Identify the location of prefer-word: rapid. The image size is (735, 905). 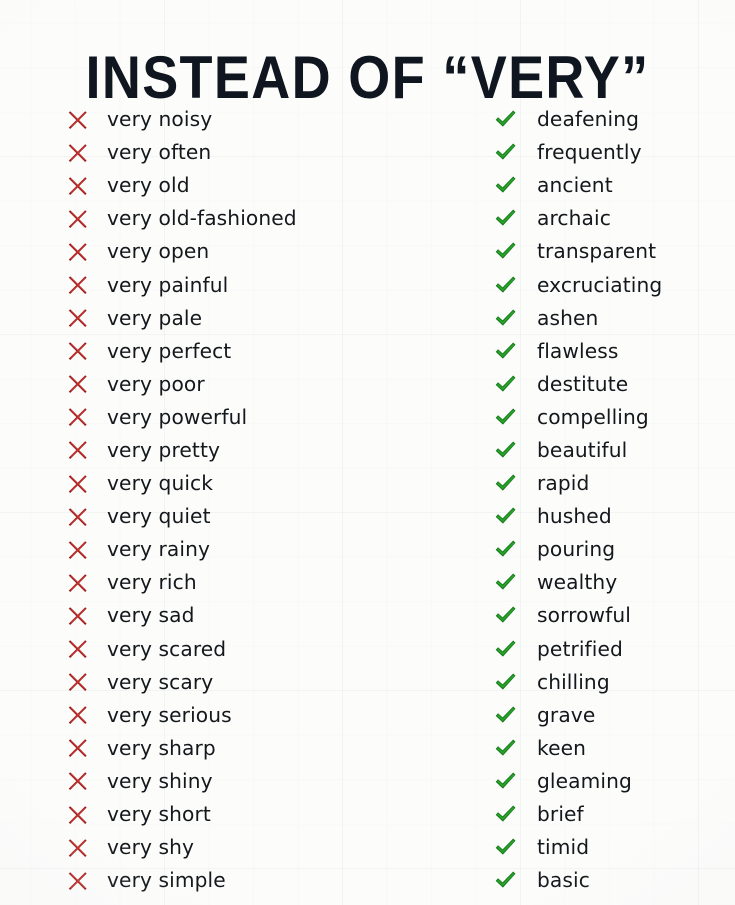
(563, 483).